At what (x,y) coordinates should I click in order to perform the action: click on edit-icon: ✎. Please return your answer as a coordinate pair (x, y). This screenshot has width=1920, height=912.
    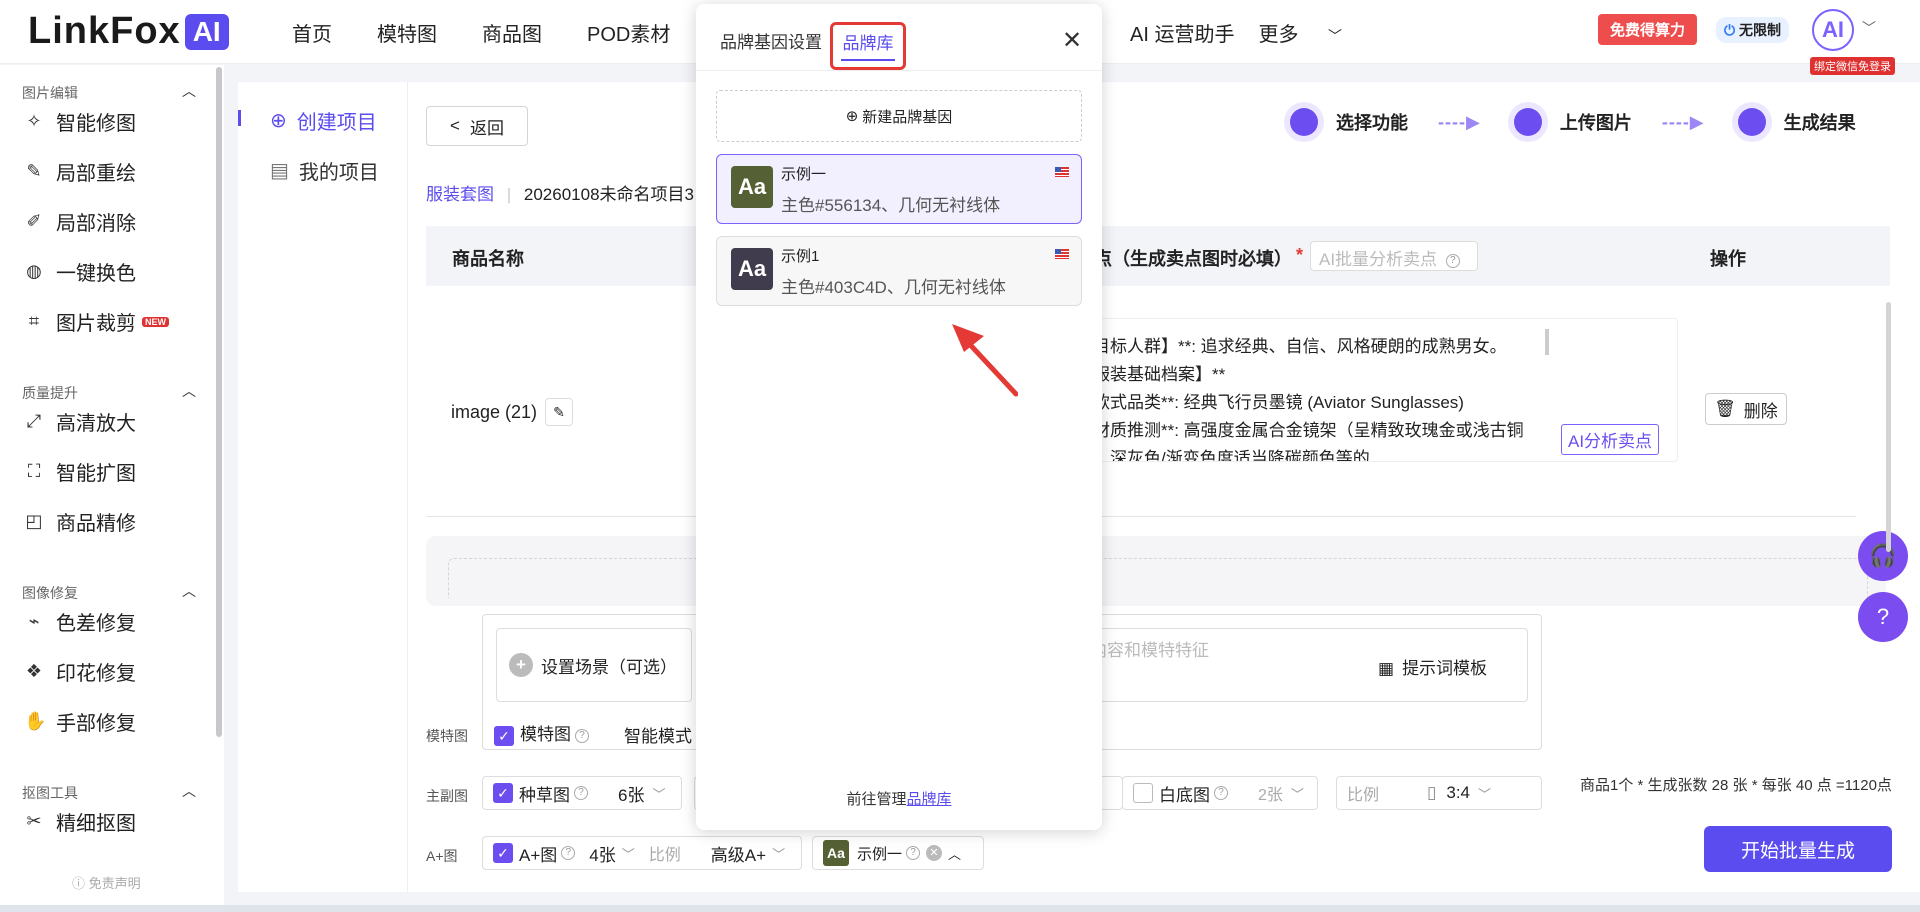
    Looking at the image, I should click on (559, 412).